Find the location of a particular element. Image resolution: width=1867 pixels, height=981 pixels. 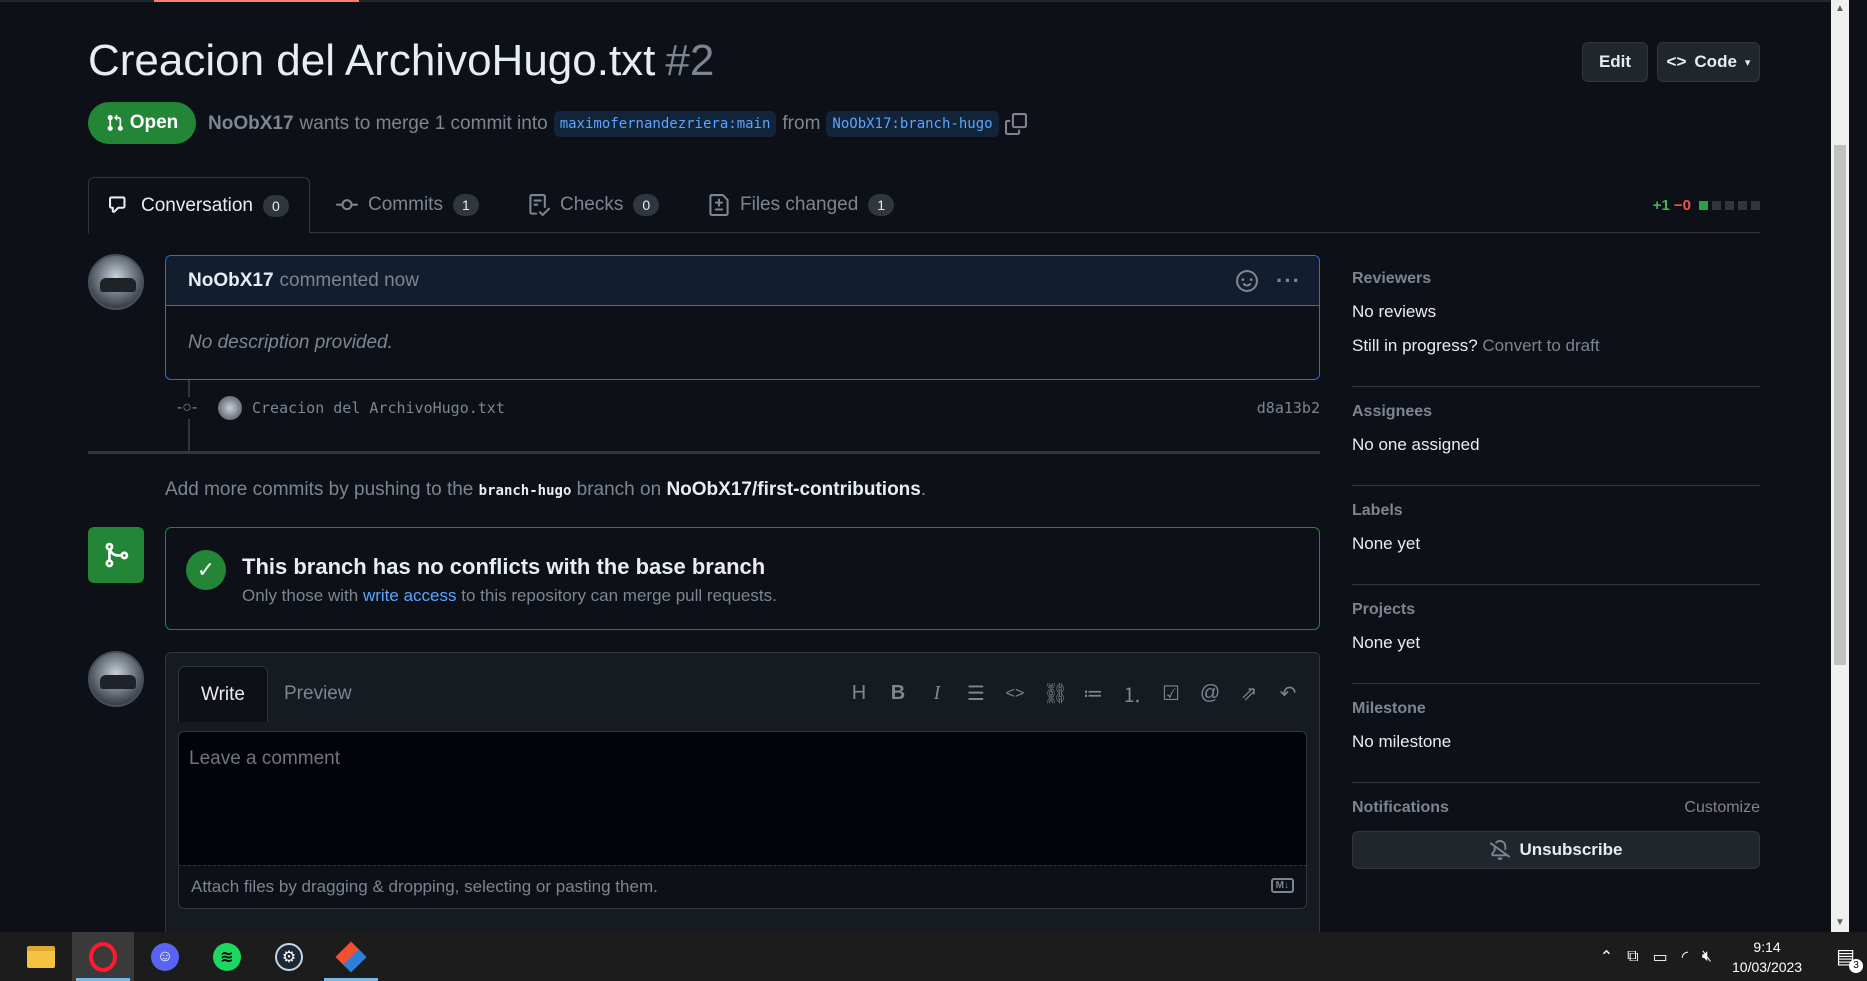

task-list-icon: ☑ is located at coordinates (1171, 693).